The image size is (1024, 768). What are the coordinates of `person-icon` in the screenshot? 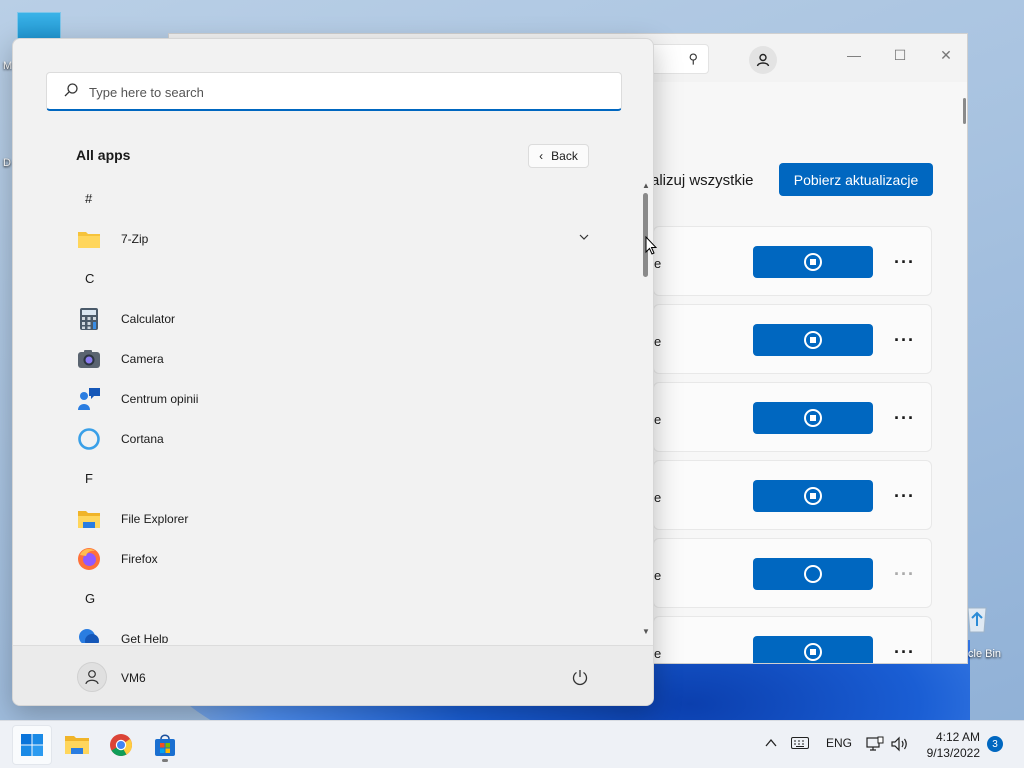 It's located at (92, 677).